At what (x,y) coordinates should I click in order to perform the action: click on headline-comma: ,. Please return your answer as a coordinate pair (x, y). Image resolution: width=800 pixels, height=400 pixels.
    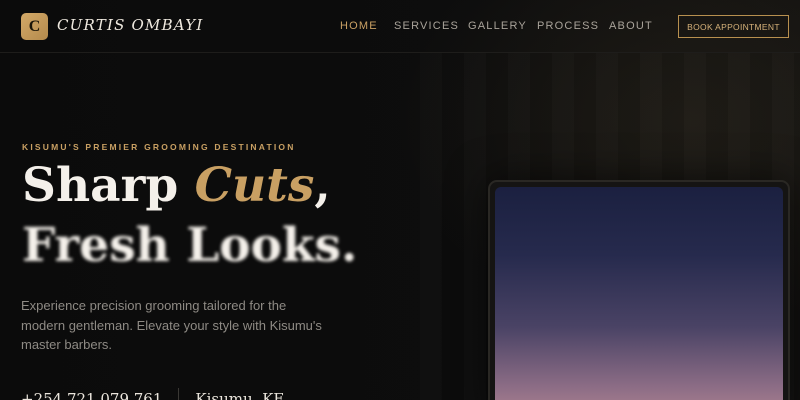
    Looking at the image, I should click on (322, 185).